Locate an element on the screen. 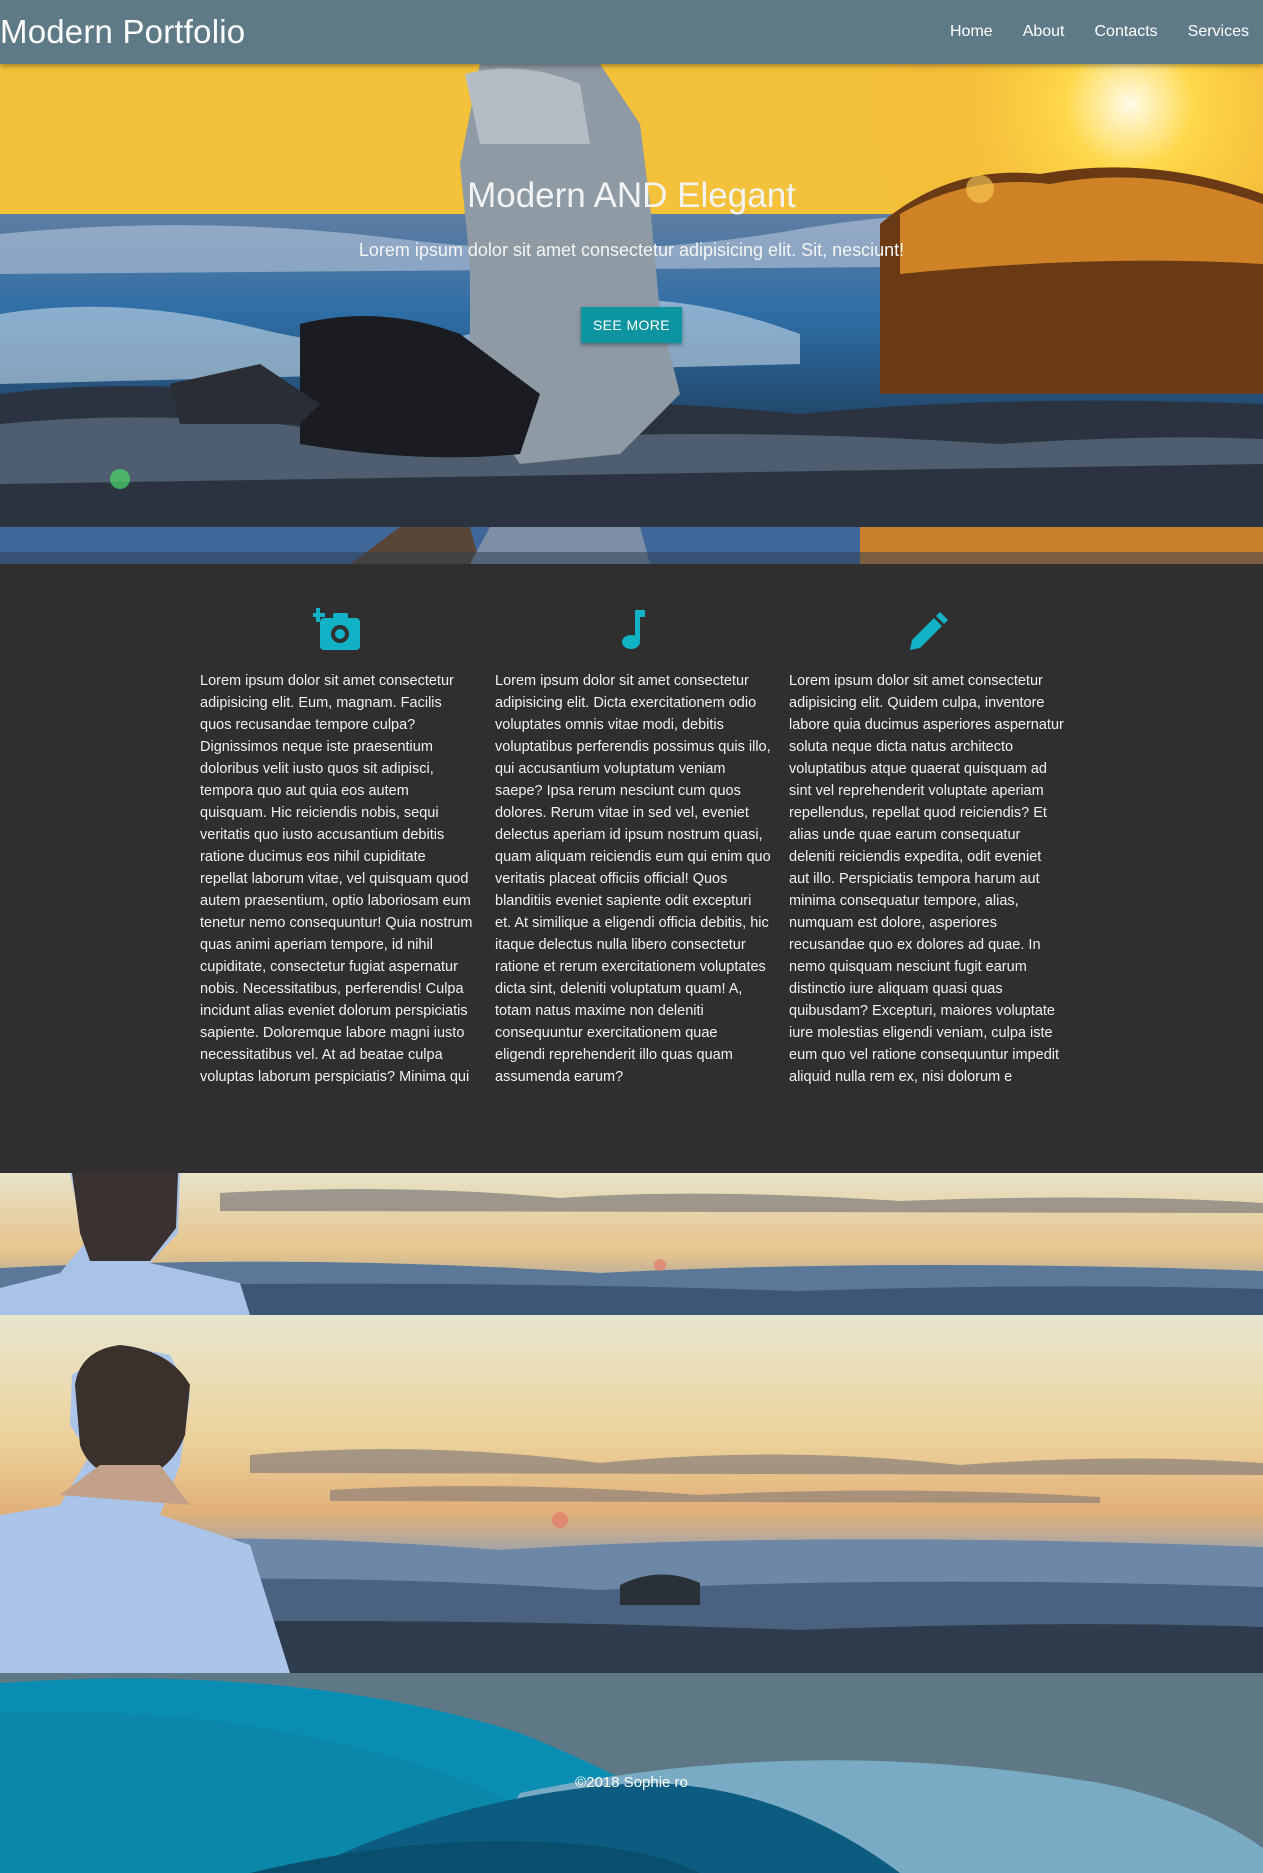 The image size is (1263, 1873). footer-wave-decoration is located at coordinates (631, 1773).